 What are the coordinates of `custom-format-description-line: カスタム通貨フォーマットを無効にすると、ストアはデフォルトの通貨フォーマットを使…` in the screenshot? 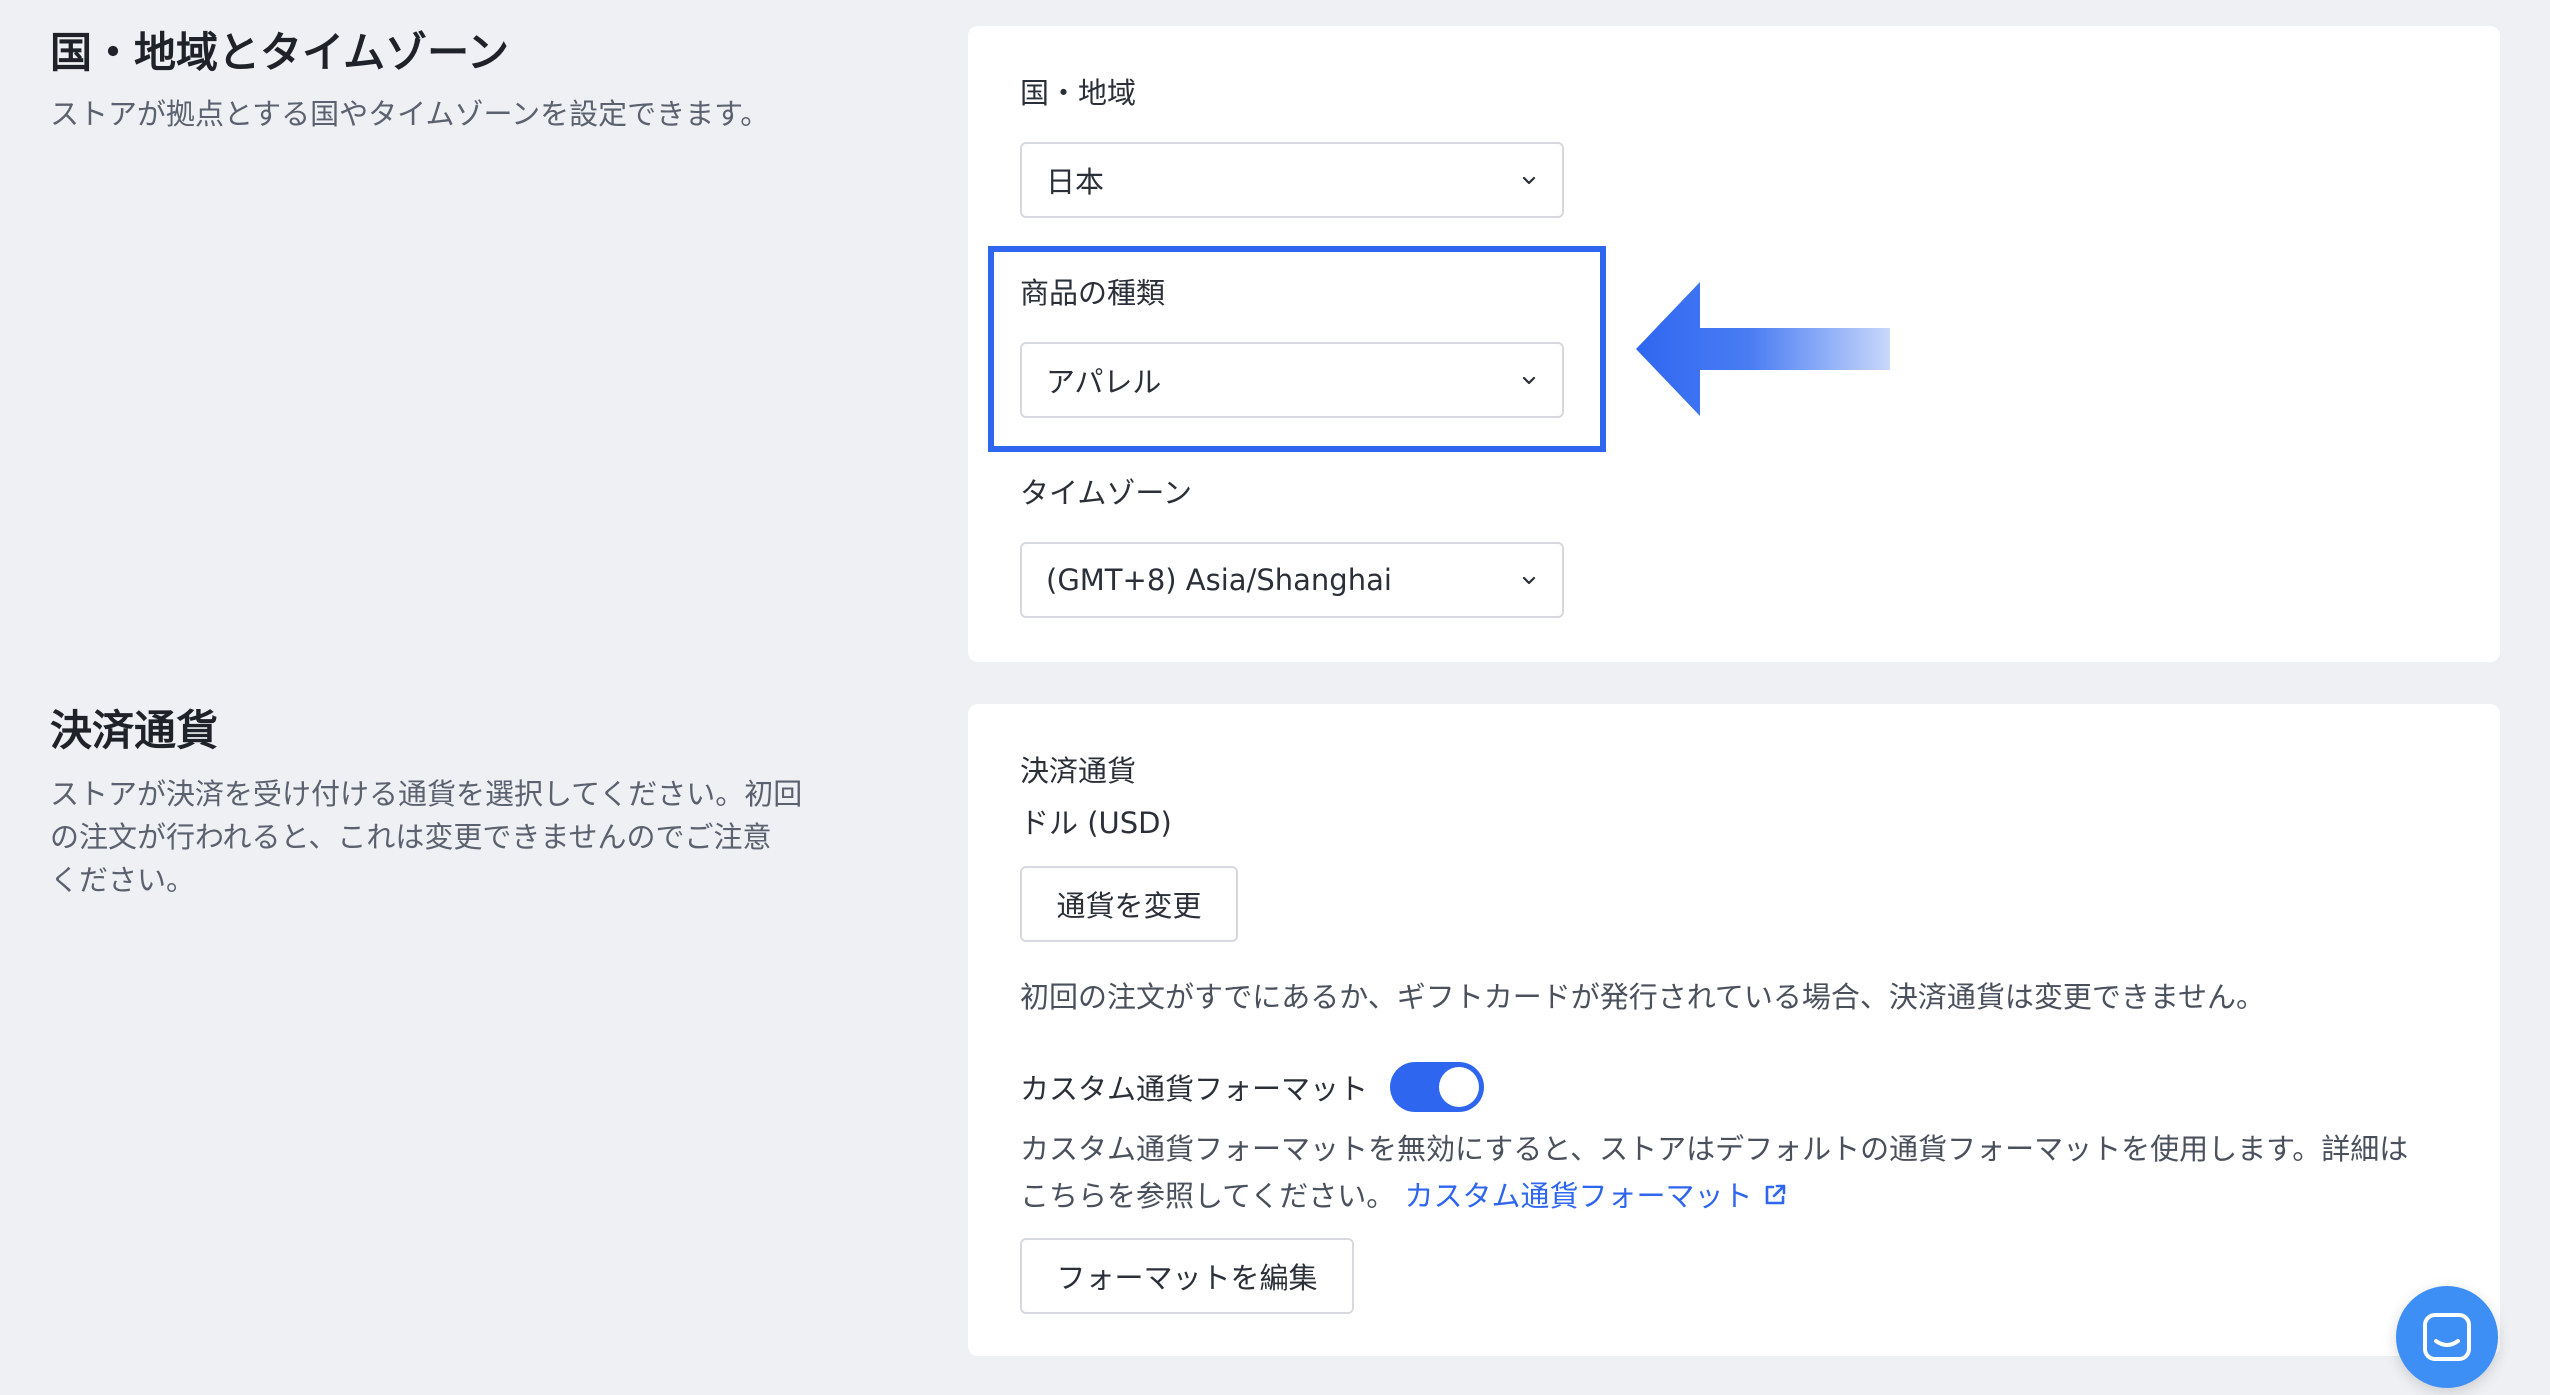 It's located at (1714, 1149).